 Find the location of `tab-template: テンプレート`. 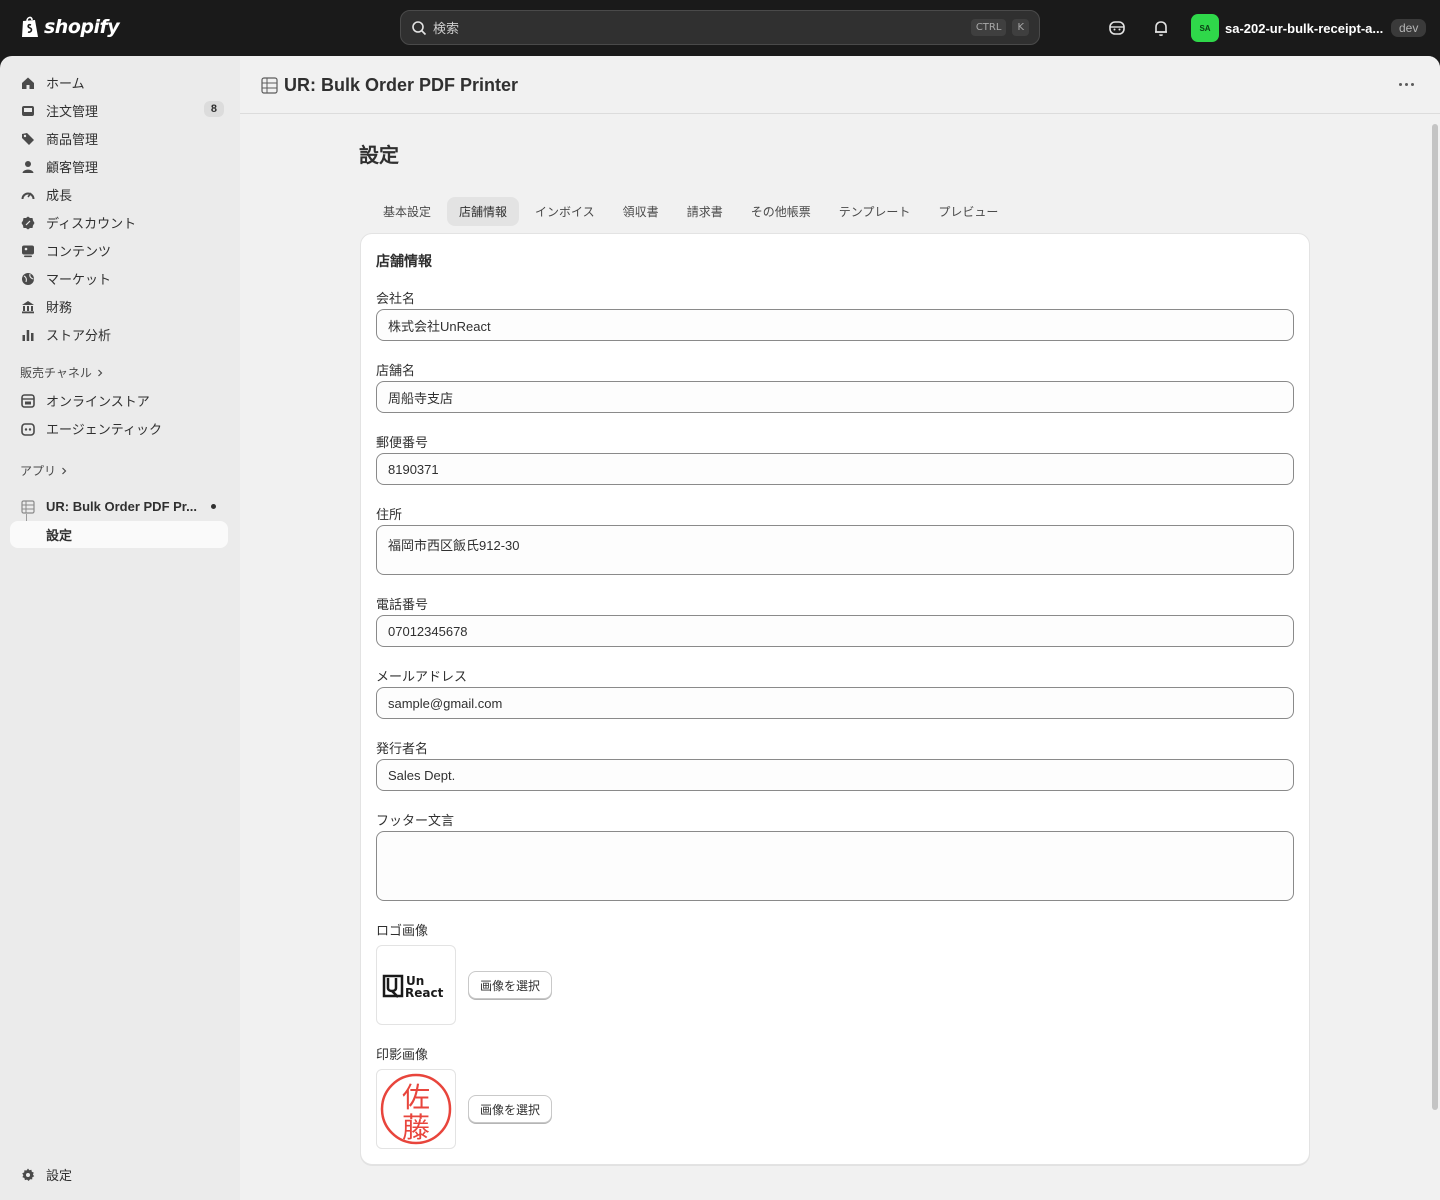

tab-template: テンプレート is located at coordinates (875, 211).